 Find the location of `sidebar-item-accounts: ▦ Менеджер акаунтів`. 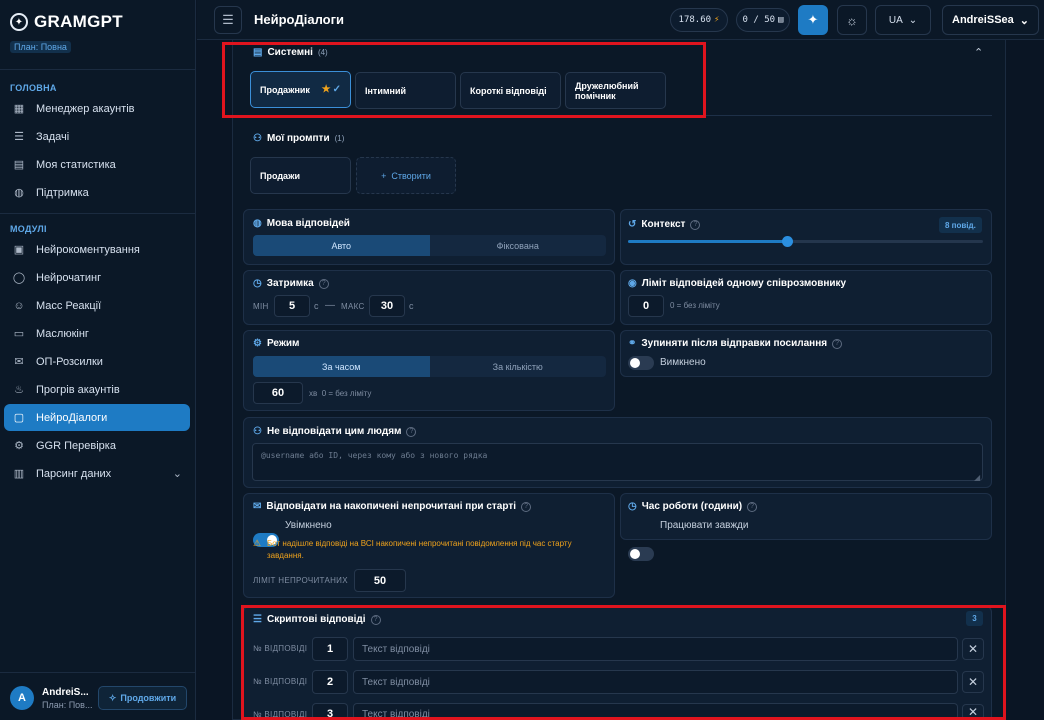

sidebar-item-accounts: ▦ Менеджер акаунтів is located at coordinates (97, 108).